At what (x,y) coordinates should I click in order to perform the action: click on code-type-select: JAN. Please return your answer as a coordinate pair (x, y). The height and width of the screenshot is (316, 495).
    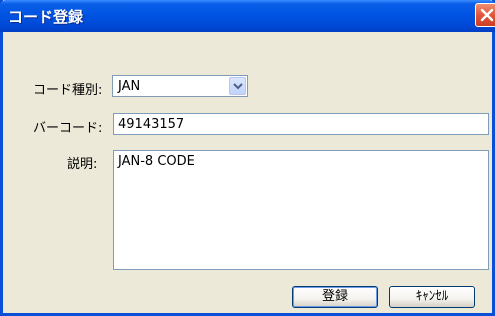
    Looking at the image, I should click on (180, 86).